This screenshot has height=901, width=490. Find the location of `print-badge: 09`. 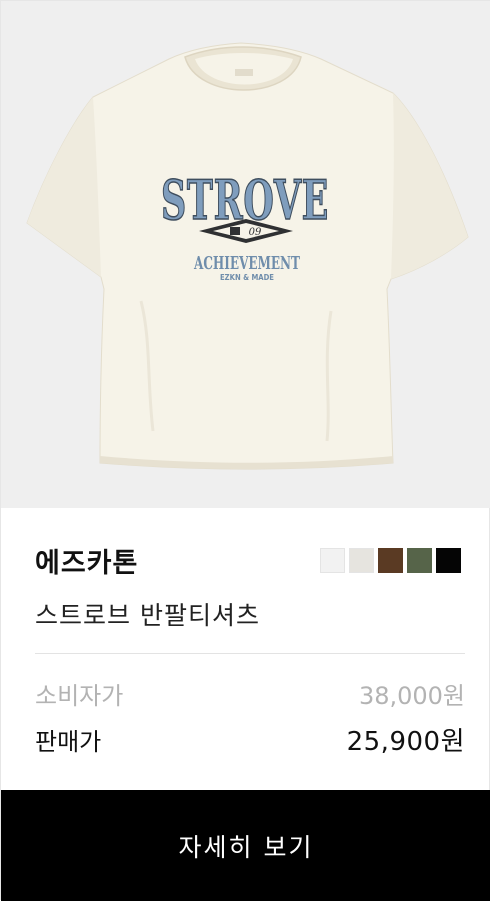

print-badge: 09 is located at coordinates (255, 232).